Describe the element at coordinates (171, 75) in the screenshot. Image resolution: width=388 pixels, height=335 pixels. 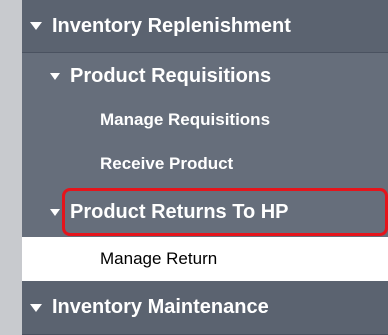
I see `nav-label: Product Requisitions` at that location.